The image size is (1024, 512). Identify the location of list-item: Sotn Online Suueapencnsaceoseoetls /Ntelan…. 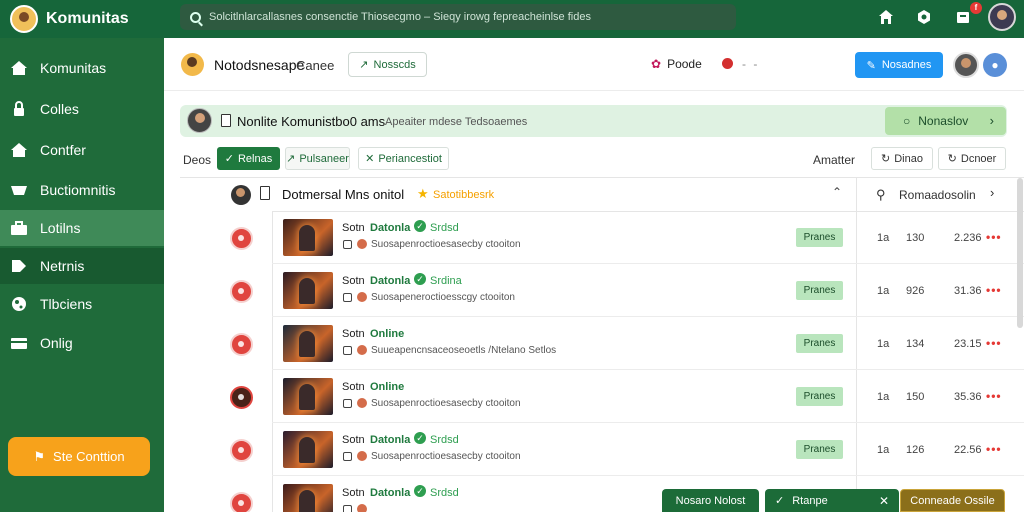
(602, 344).